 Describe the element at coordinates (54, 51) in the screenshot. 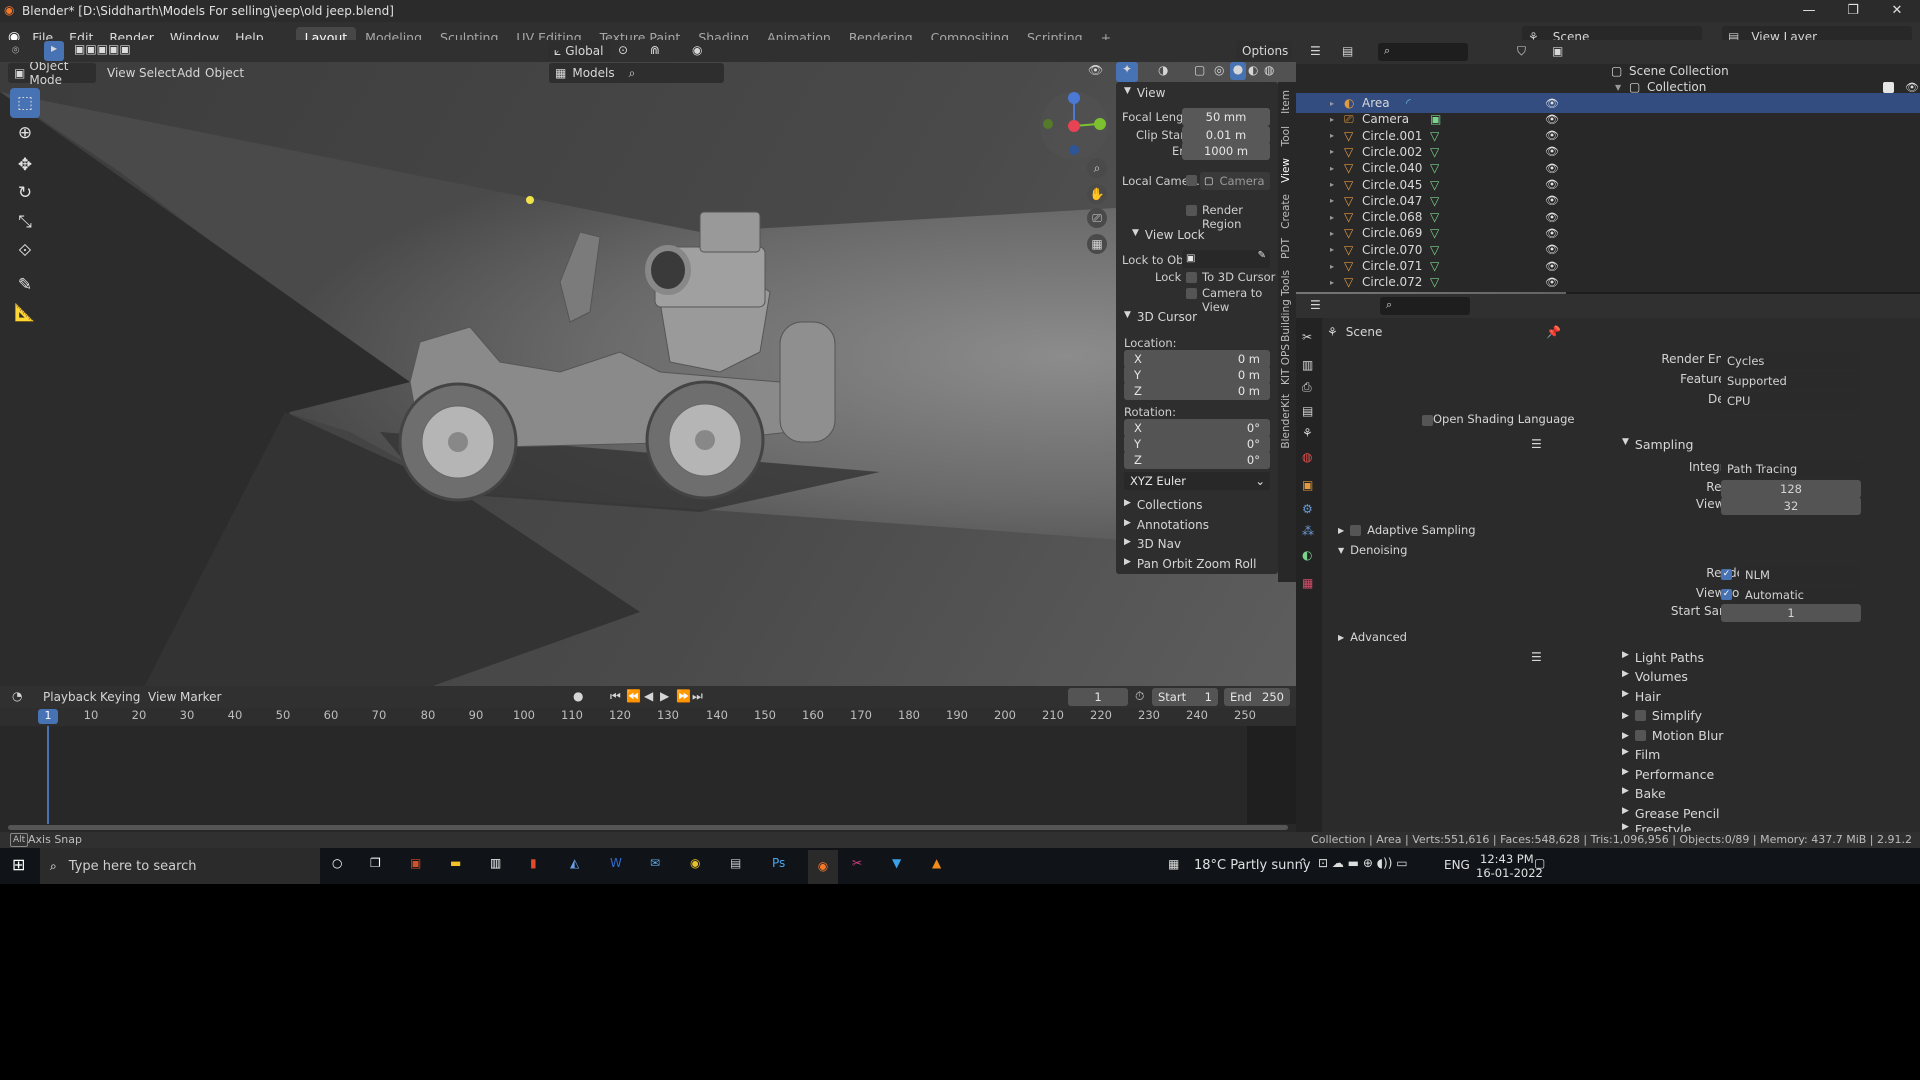

I see `tool-select-icon: ▸` at that location.